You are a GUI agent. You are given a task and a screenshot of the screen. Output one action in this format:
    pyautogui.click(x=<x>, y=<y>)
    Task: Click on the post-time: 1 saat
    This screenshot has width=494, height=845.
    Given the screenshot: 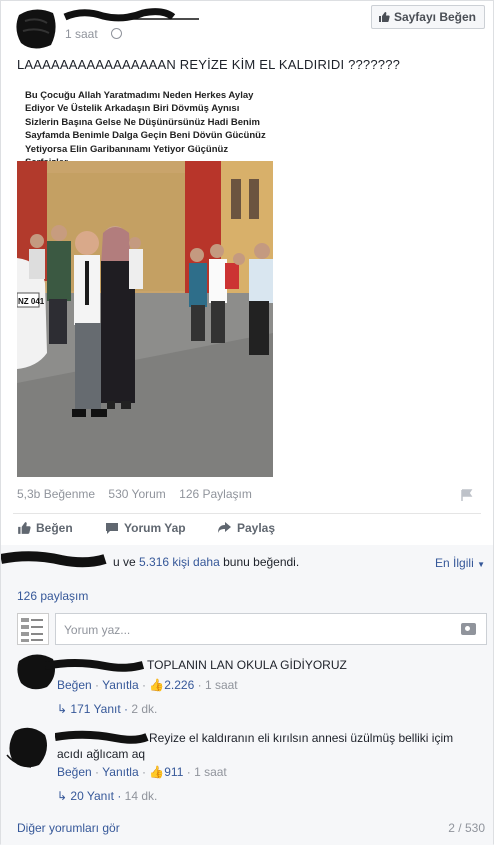 What is the action you would take?
    pyautogui.click(x=81, y=34)
    